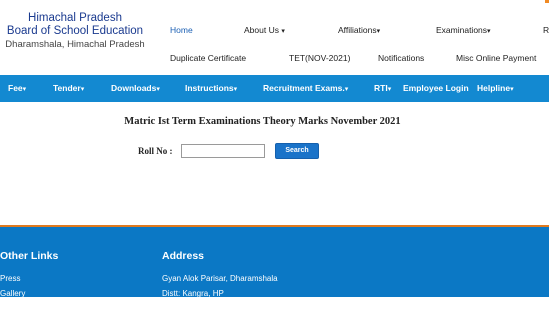  I want to click on nav-rti-label: RTI, so click(381, 88).